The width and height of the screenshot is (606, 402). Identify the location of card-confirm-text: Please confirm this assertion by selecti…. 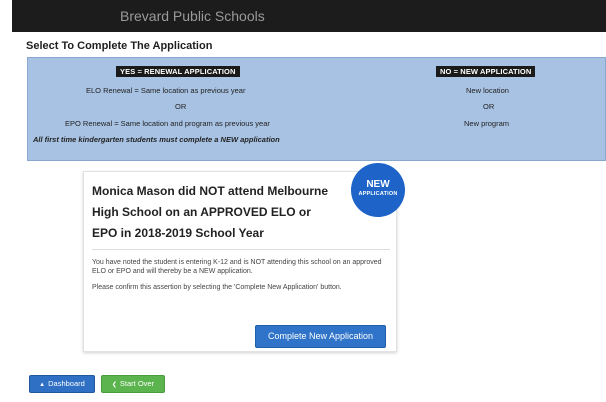
(217, 287).